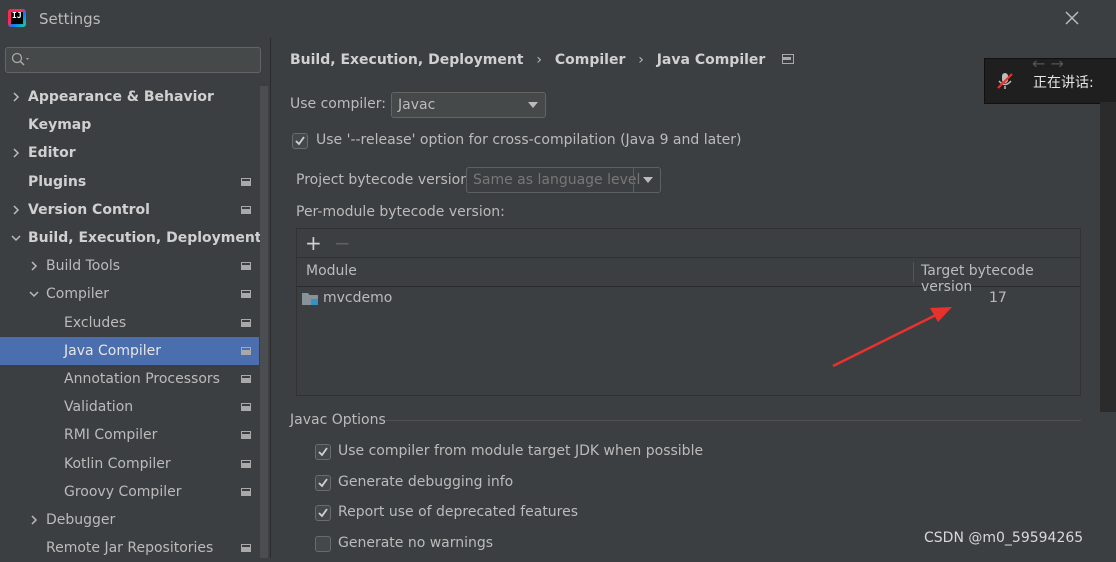  What do you see at coordinates (142, 379) in the screenshot?
I see `sidebar-item-label: Annotation Processors` at bounding box center [142, 379].